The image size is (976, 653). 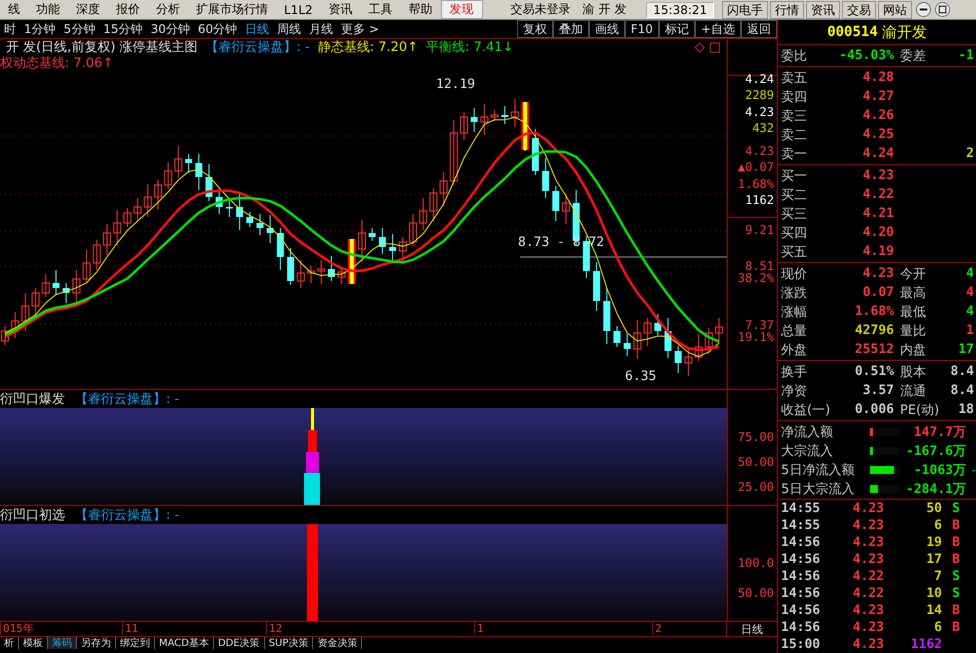 What do you see at coordinates (913, 350) in the screenshot?
I see `field-label: 内盘` at bounding box center [913, 350].